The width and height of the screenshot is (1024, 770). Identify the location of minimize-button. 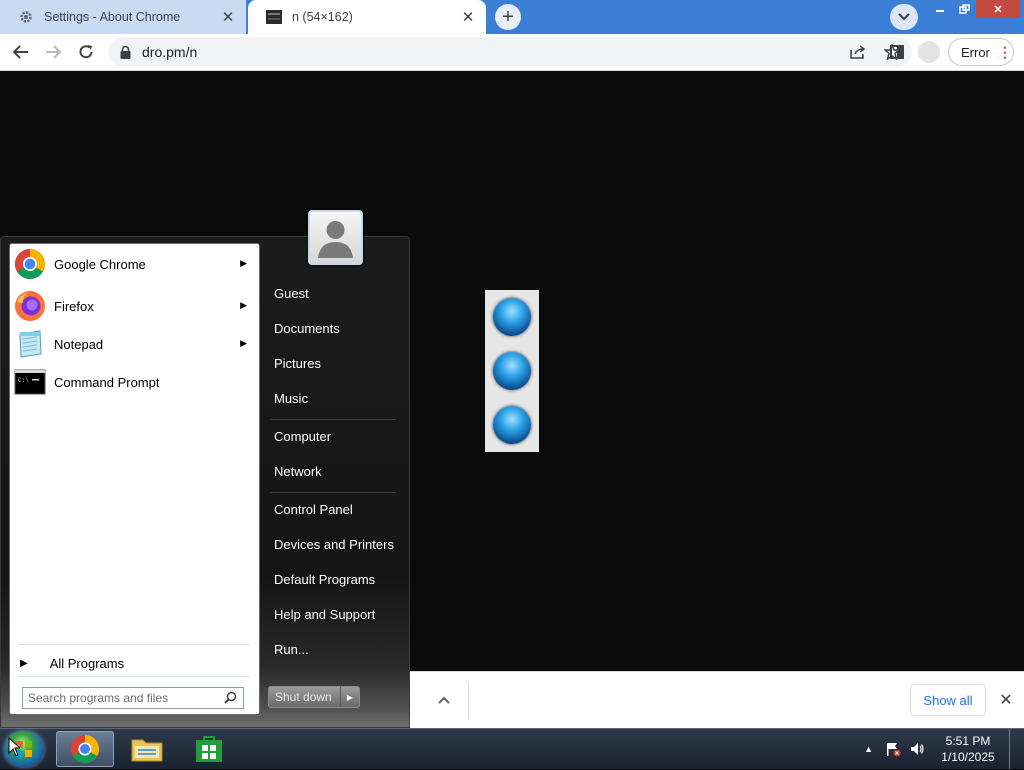
(940, 9).